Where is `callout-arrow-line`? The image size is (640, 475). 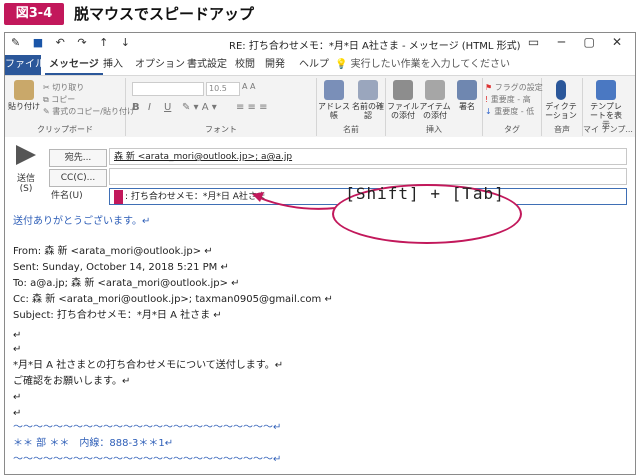 callout-arrow-line is located at coordinates (298, 203).